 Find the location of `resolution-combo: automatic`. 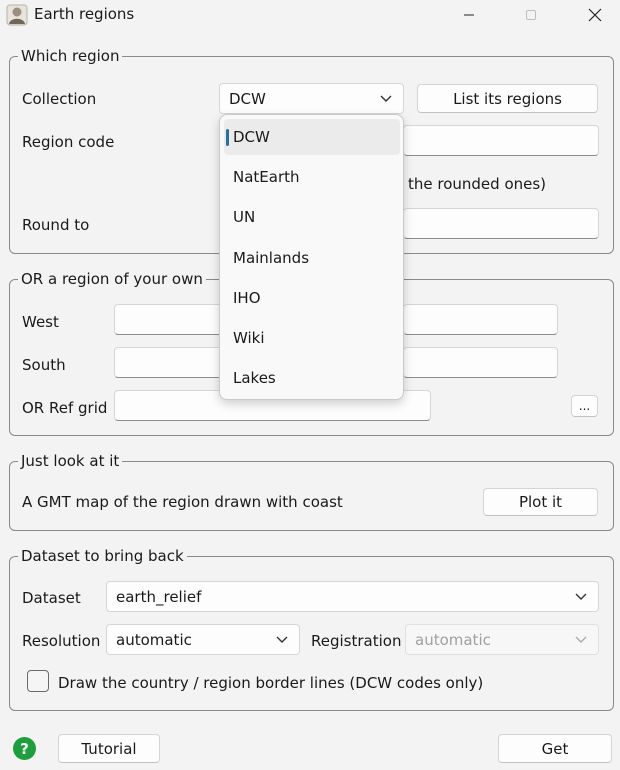

resolution-combo: automatic is located at coordinates (203, 639).